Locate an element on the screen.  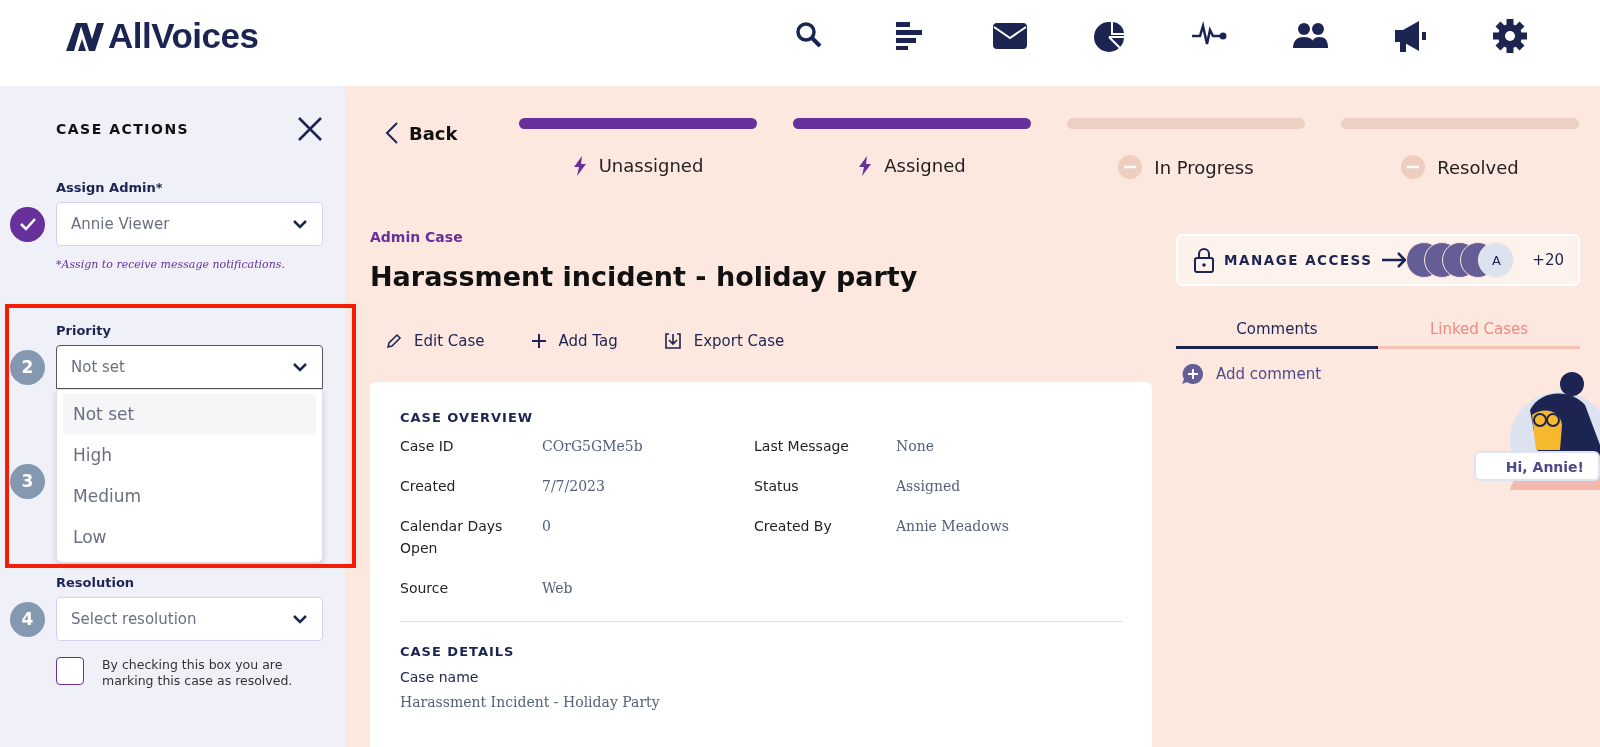
field-label: Case ID is located at coordinates (427, 446).